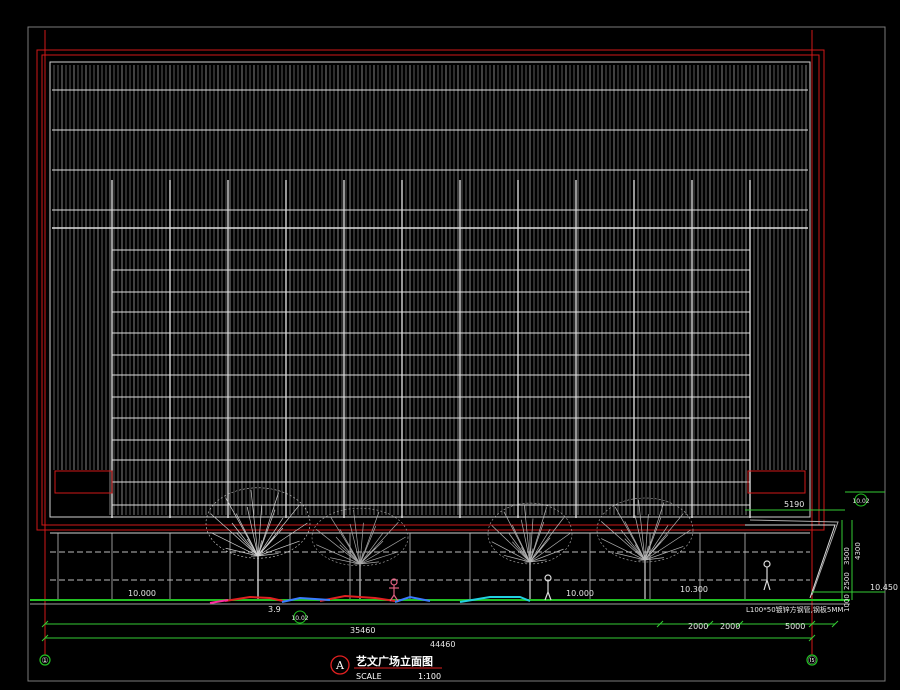 The width and height of the screenshot is (900, 690). What do you see at coordinates (794, 609) in the screenshot?
I see `bench-note: L100*50镀锌方钢管,钢板5MM` at bounding box center [794, 609].